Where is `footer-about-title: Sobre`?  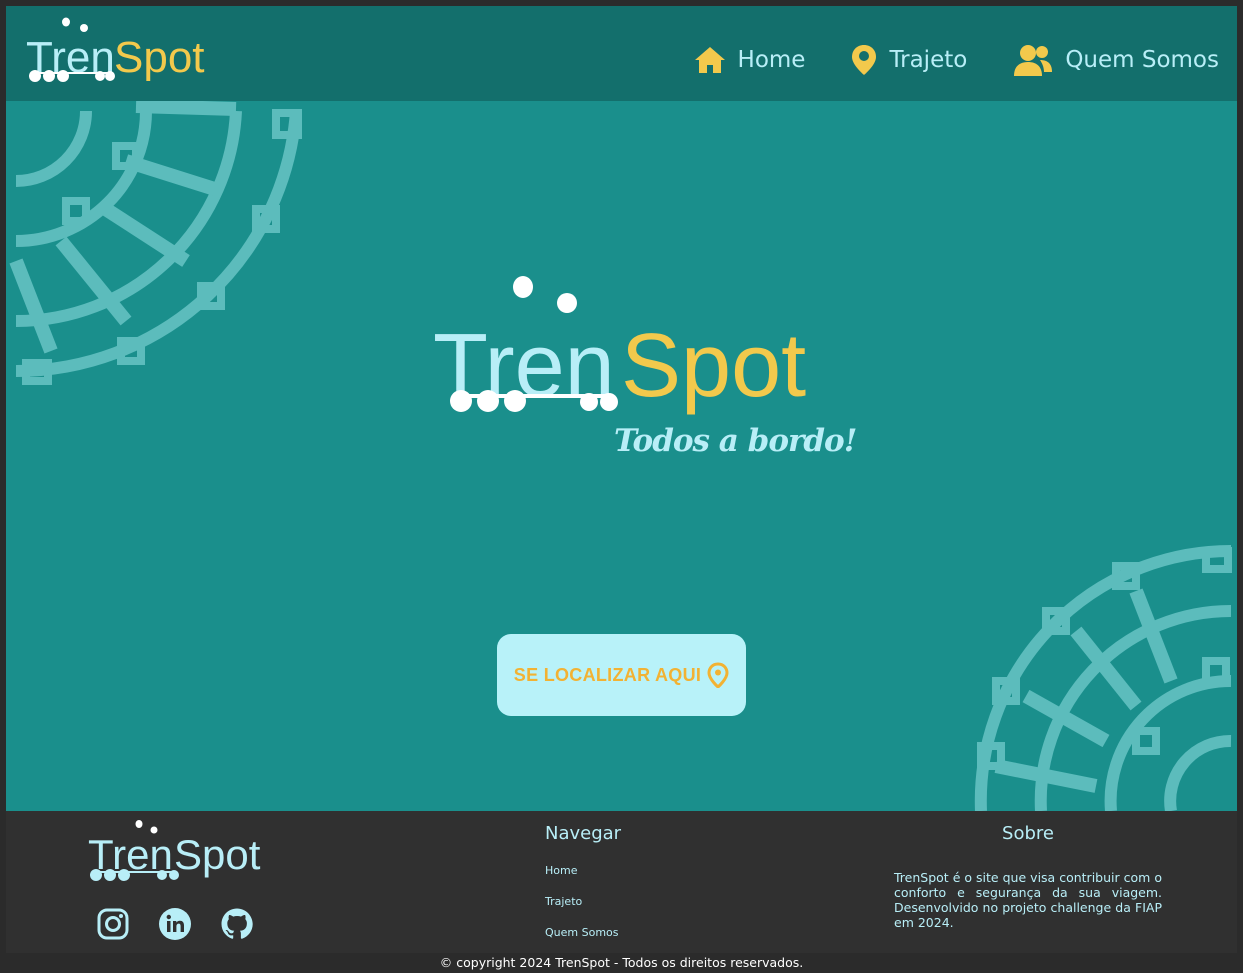 footer-about-title: Sobre is located at coordinates (1028, 833).